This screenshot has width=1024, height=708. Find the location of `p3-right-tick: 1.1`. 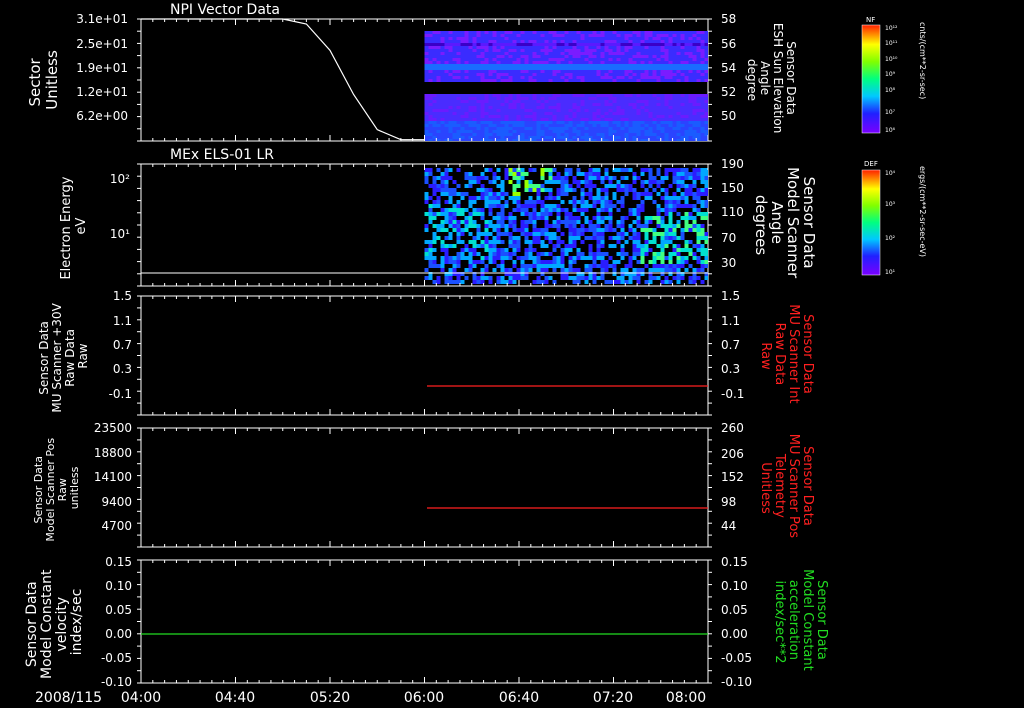

p3-right-tick: 1.1 is located at coordinates (730, 321).